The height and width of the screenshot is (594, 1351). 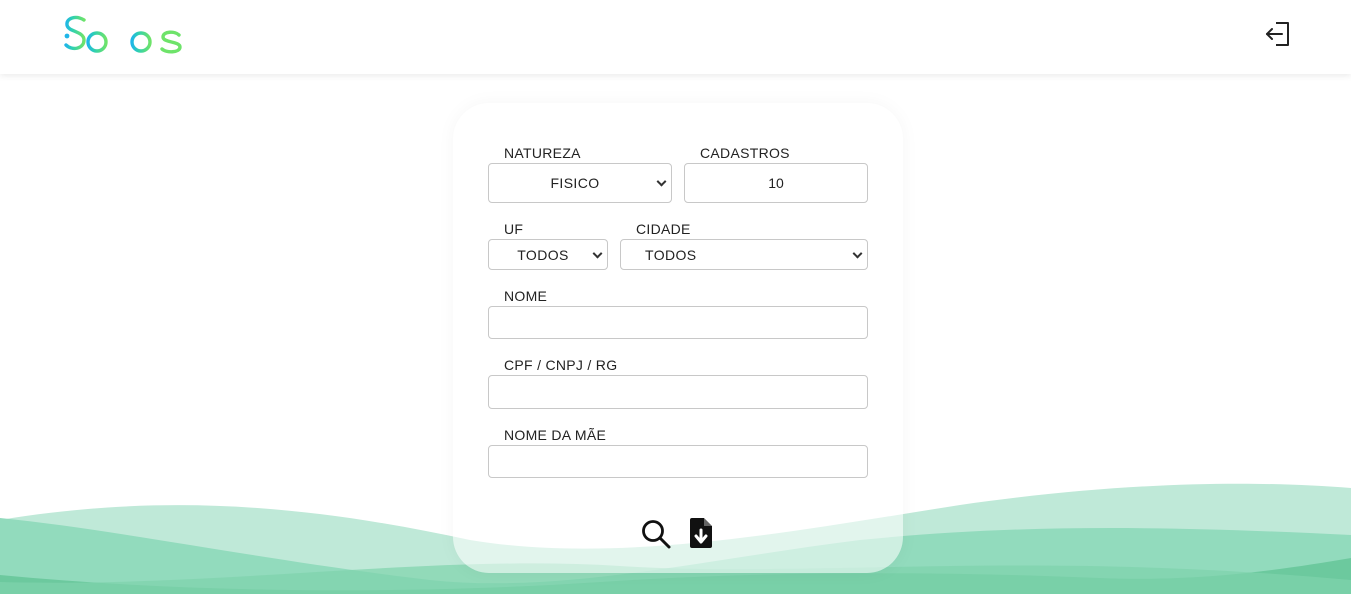 I want to click on search-icon, so click(x=656, y=534).